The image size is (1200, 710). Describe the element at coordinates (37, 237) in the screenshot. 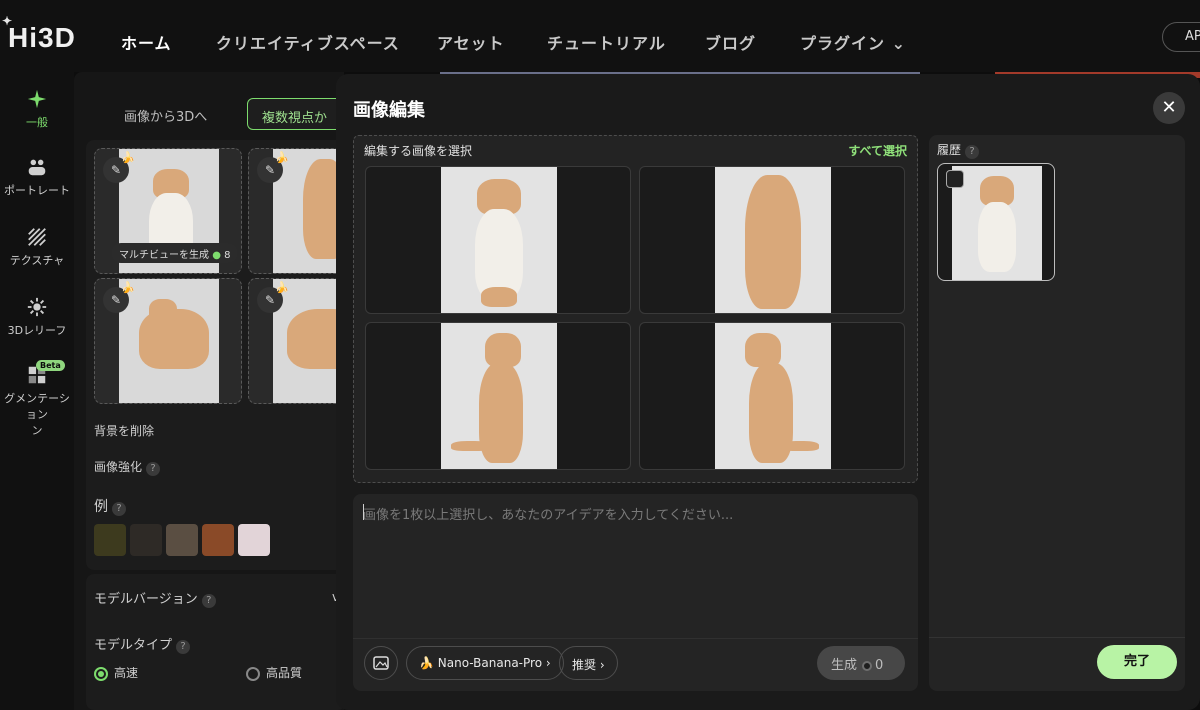

I see `texture-icon` at that location.